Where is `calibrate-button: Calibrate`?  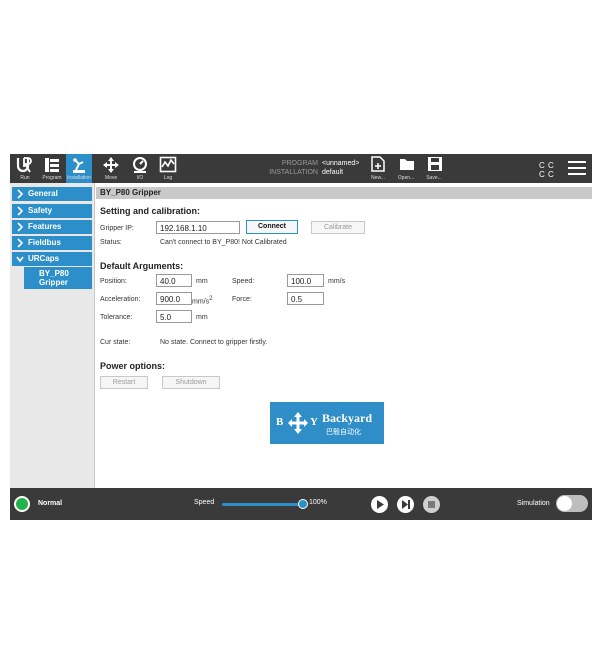 calibrate-button: Calibrate is located at coordinates (338, 227).